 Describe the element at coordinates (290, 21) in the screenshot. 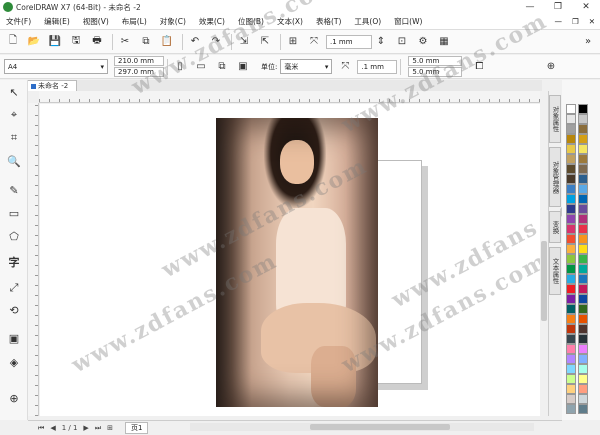

I see `menu-text: 文本(X)` at that location.